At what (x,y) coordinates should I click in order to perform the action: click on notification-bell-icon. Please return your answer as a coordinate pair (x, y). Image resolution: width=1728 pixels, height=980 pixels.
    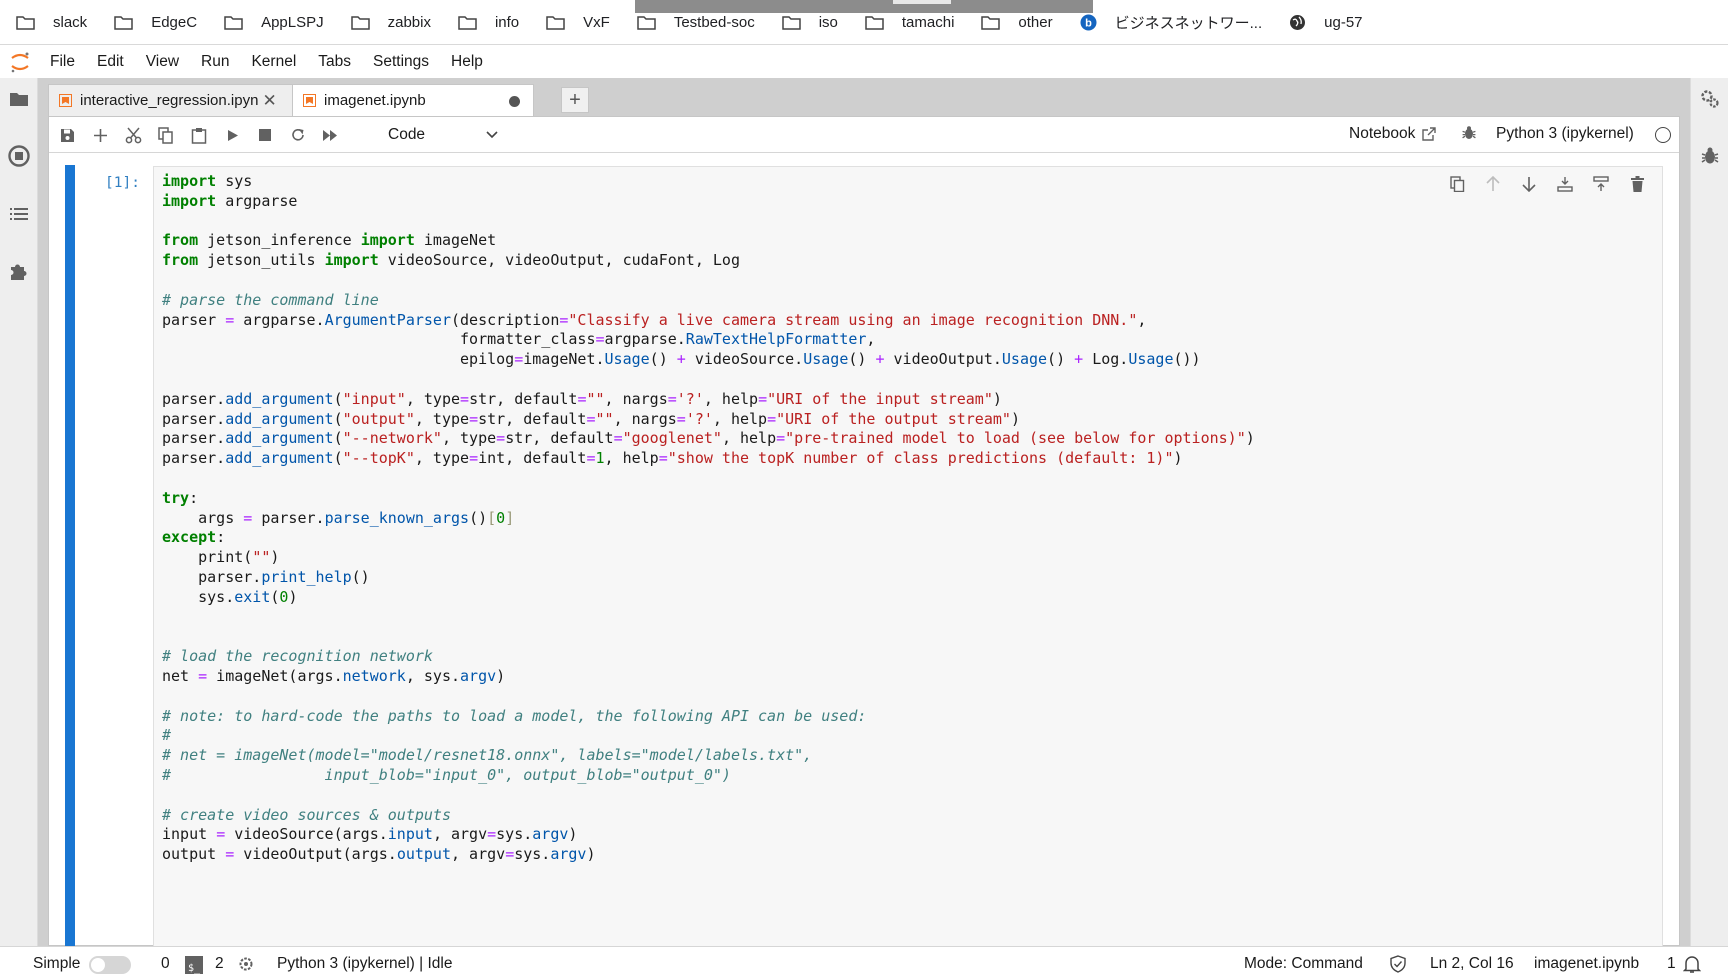
    Looking at the image, I should click on (1692, 967).